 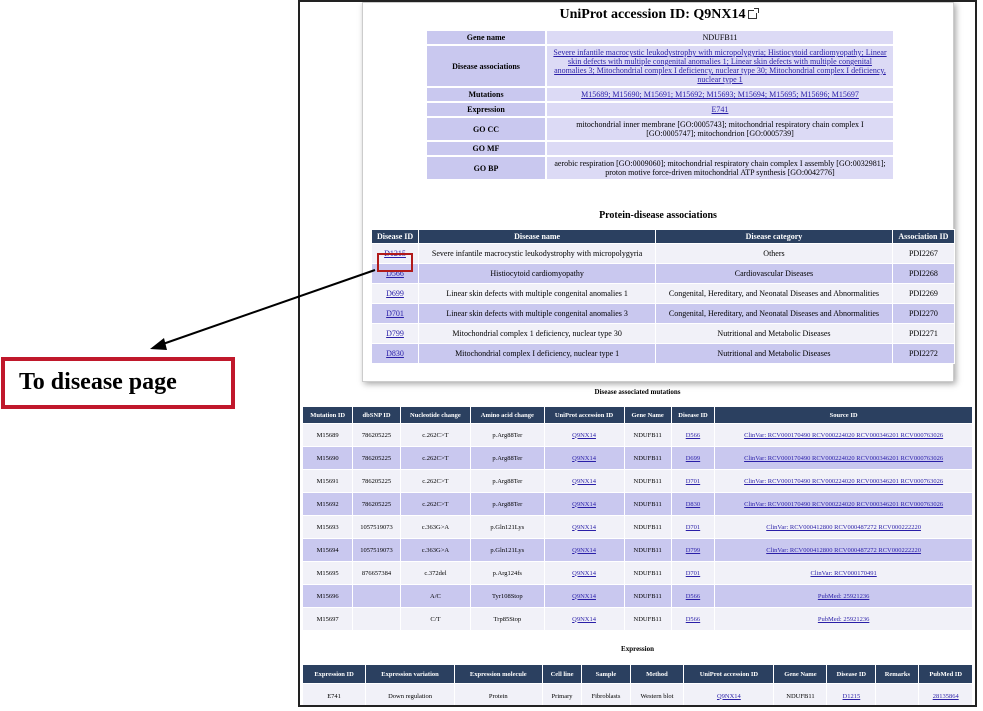 I want to click on gene-info-row: GO MF, so click(x=660, y=148).